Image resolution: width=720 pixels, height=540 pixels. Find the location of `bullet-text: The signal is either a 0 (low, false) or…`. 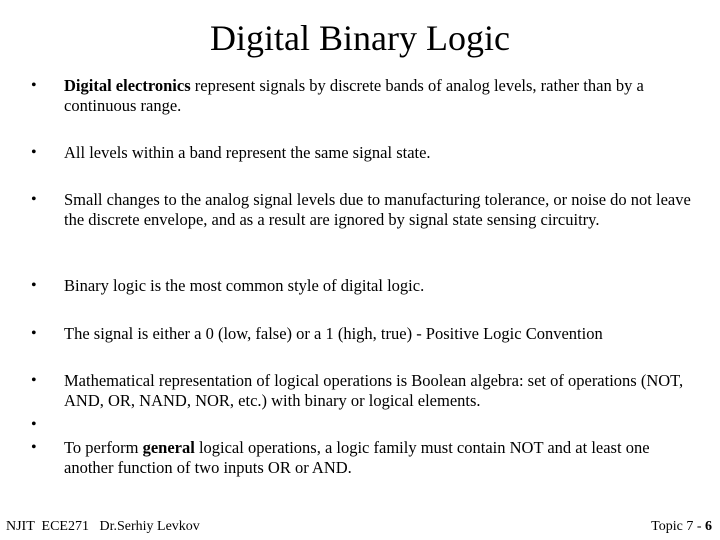

bullet-text: The signal is either a 0 (low, false) or… is located at coordinates (333, 333).